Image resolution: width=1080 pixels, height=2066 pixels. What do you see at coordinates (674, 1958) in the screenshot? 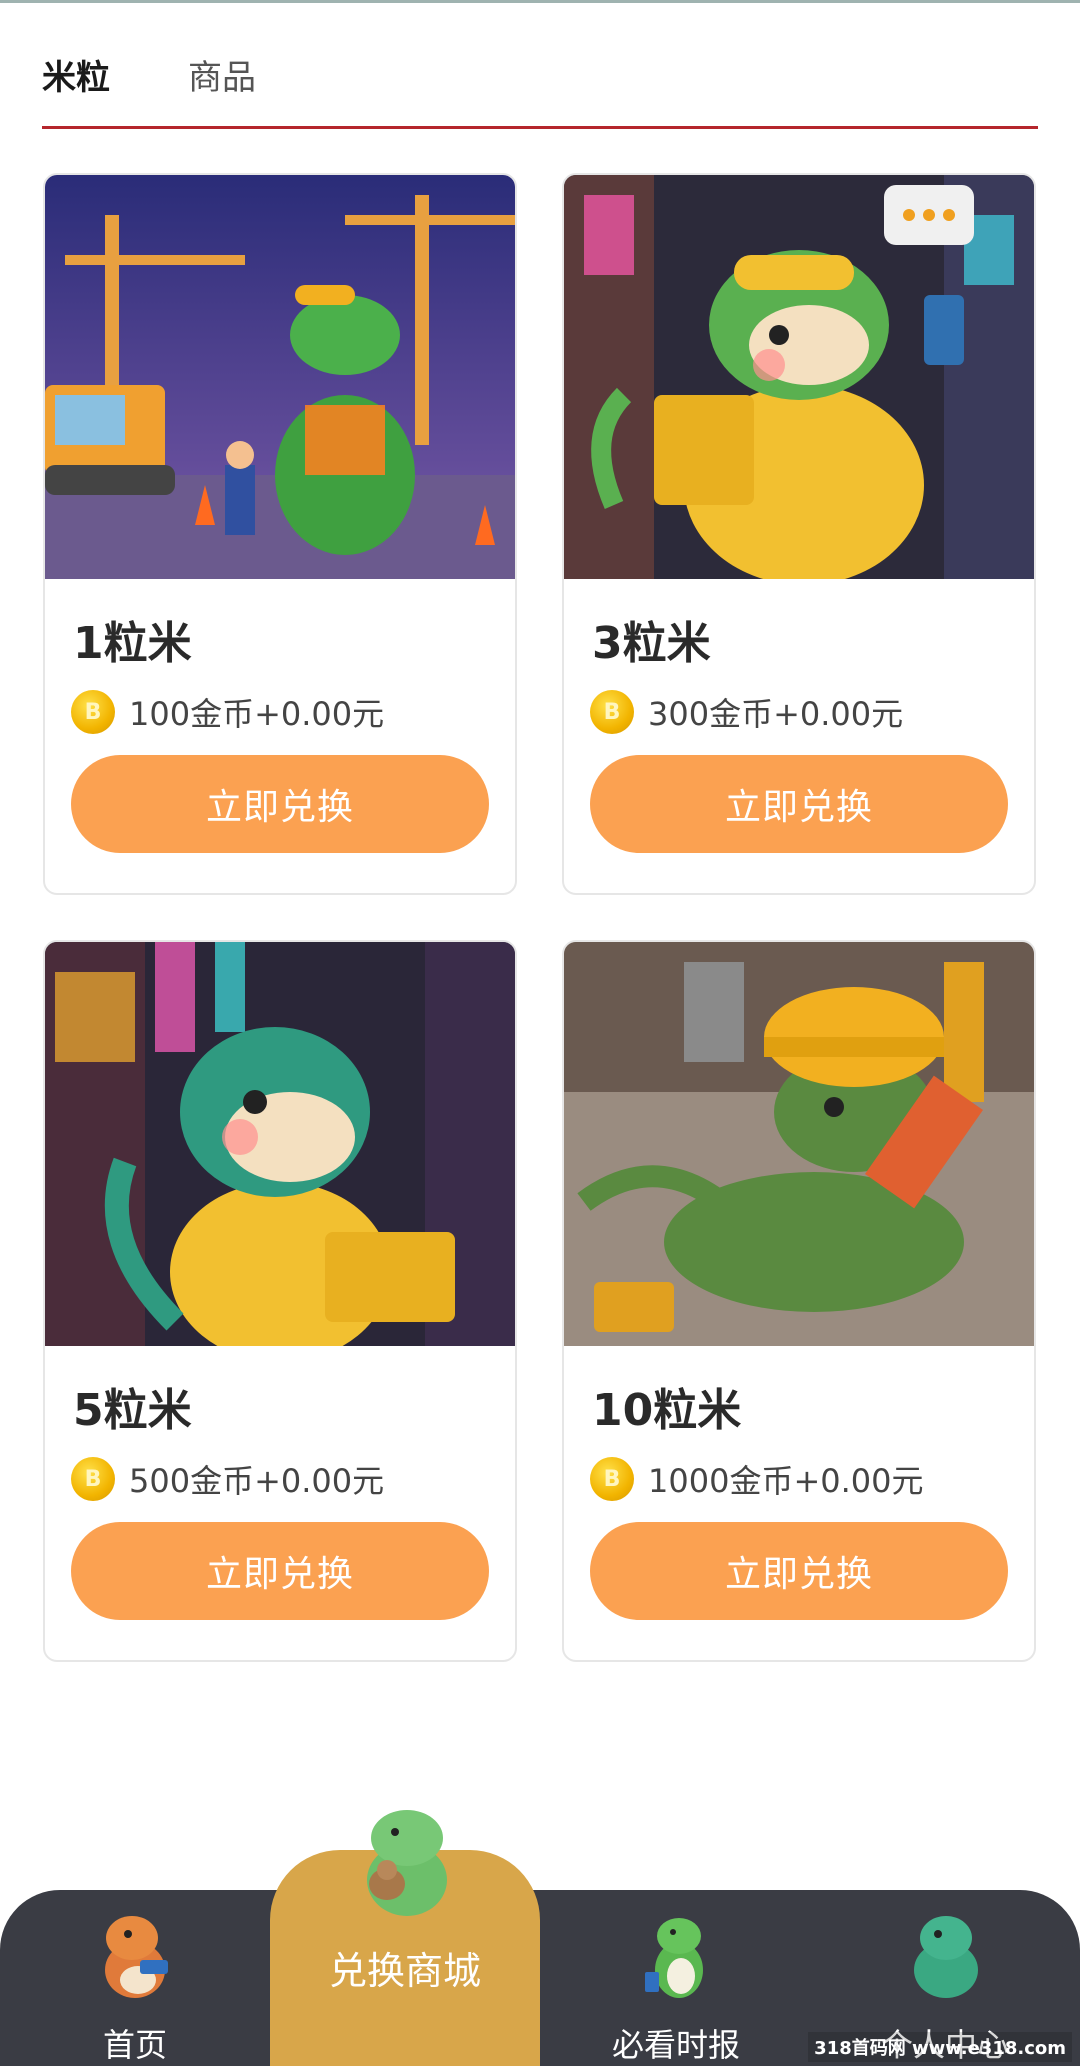
I see `news-dino-icon` at bounding box center [674, 1958].